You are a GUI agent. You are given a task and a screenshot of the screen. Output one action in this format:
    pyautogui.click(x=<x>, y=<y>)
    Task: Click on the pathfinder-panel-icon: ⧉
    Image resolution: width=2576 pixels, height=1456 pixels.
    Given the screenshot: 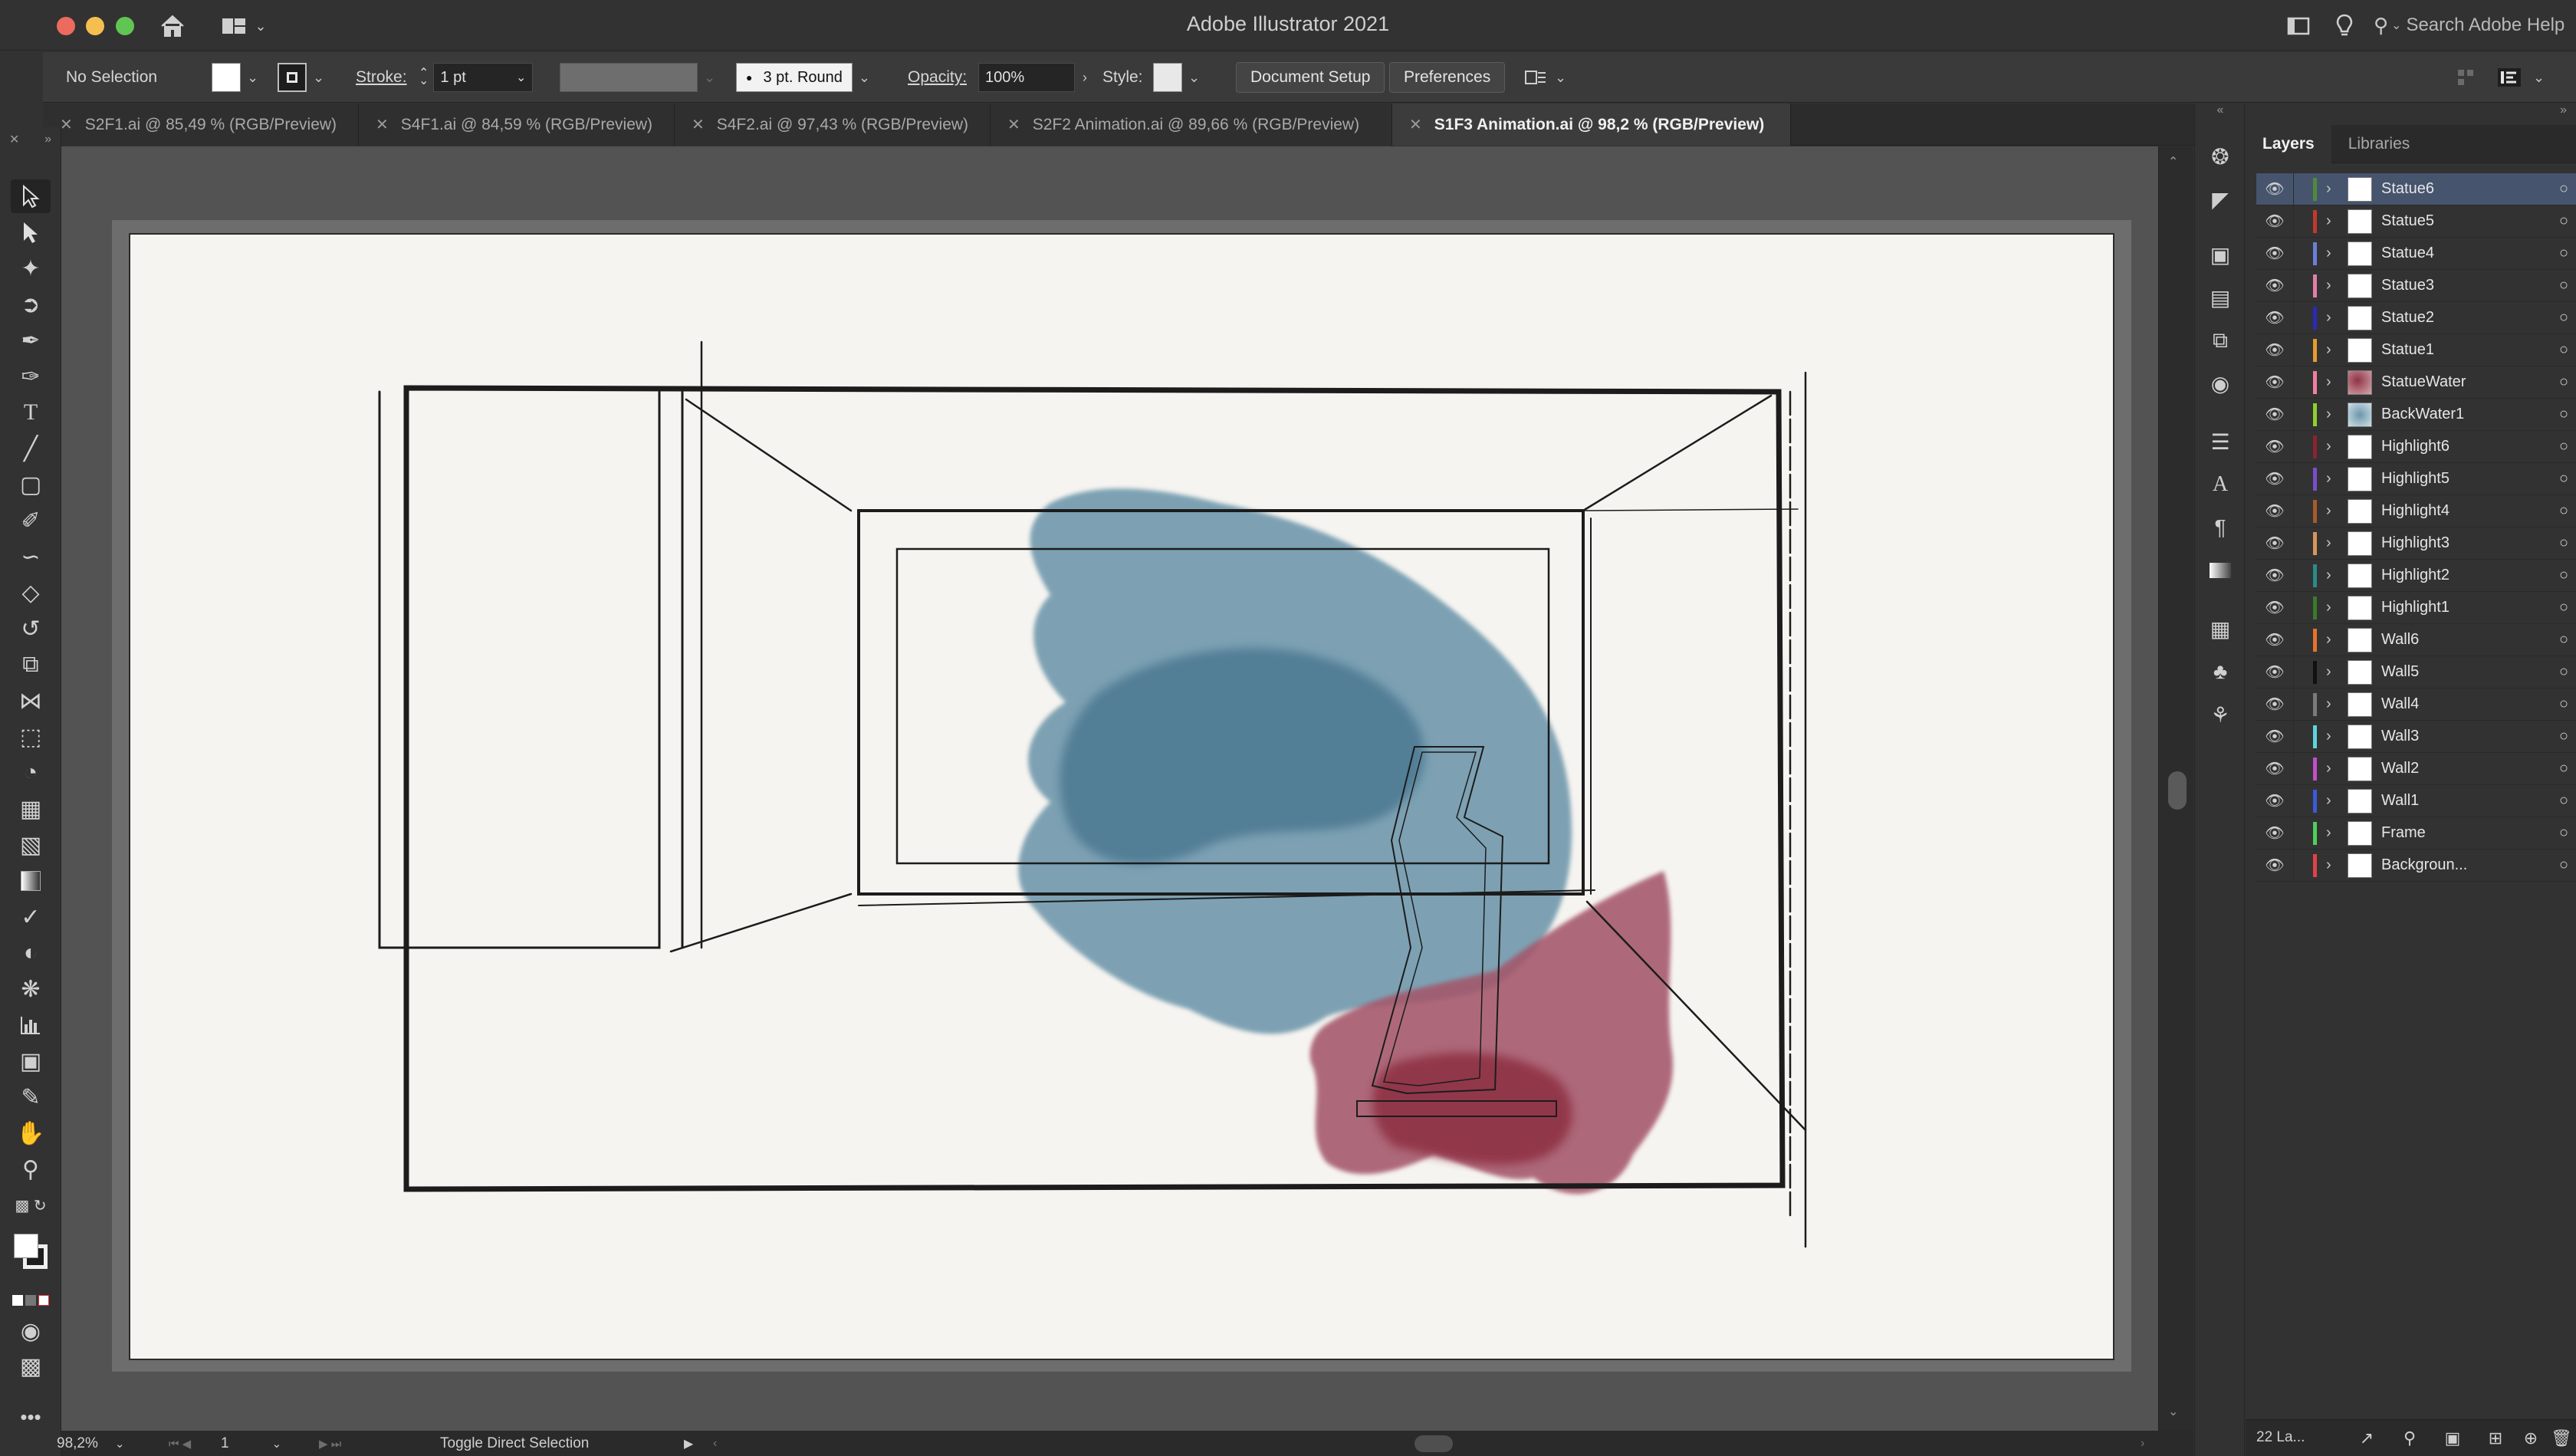 What is the action you would take?
    pyautogui.click(x=2220, y=340)
    